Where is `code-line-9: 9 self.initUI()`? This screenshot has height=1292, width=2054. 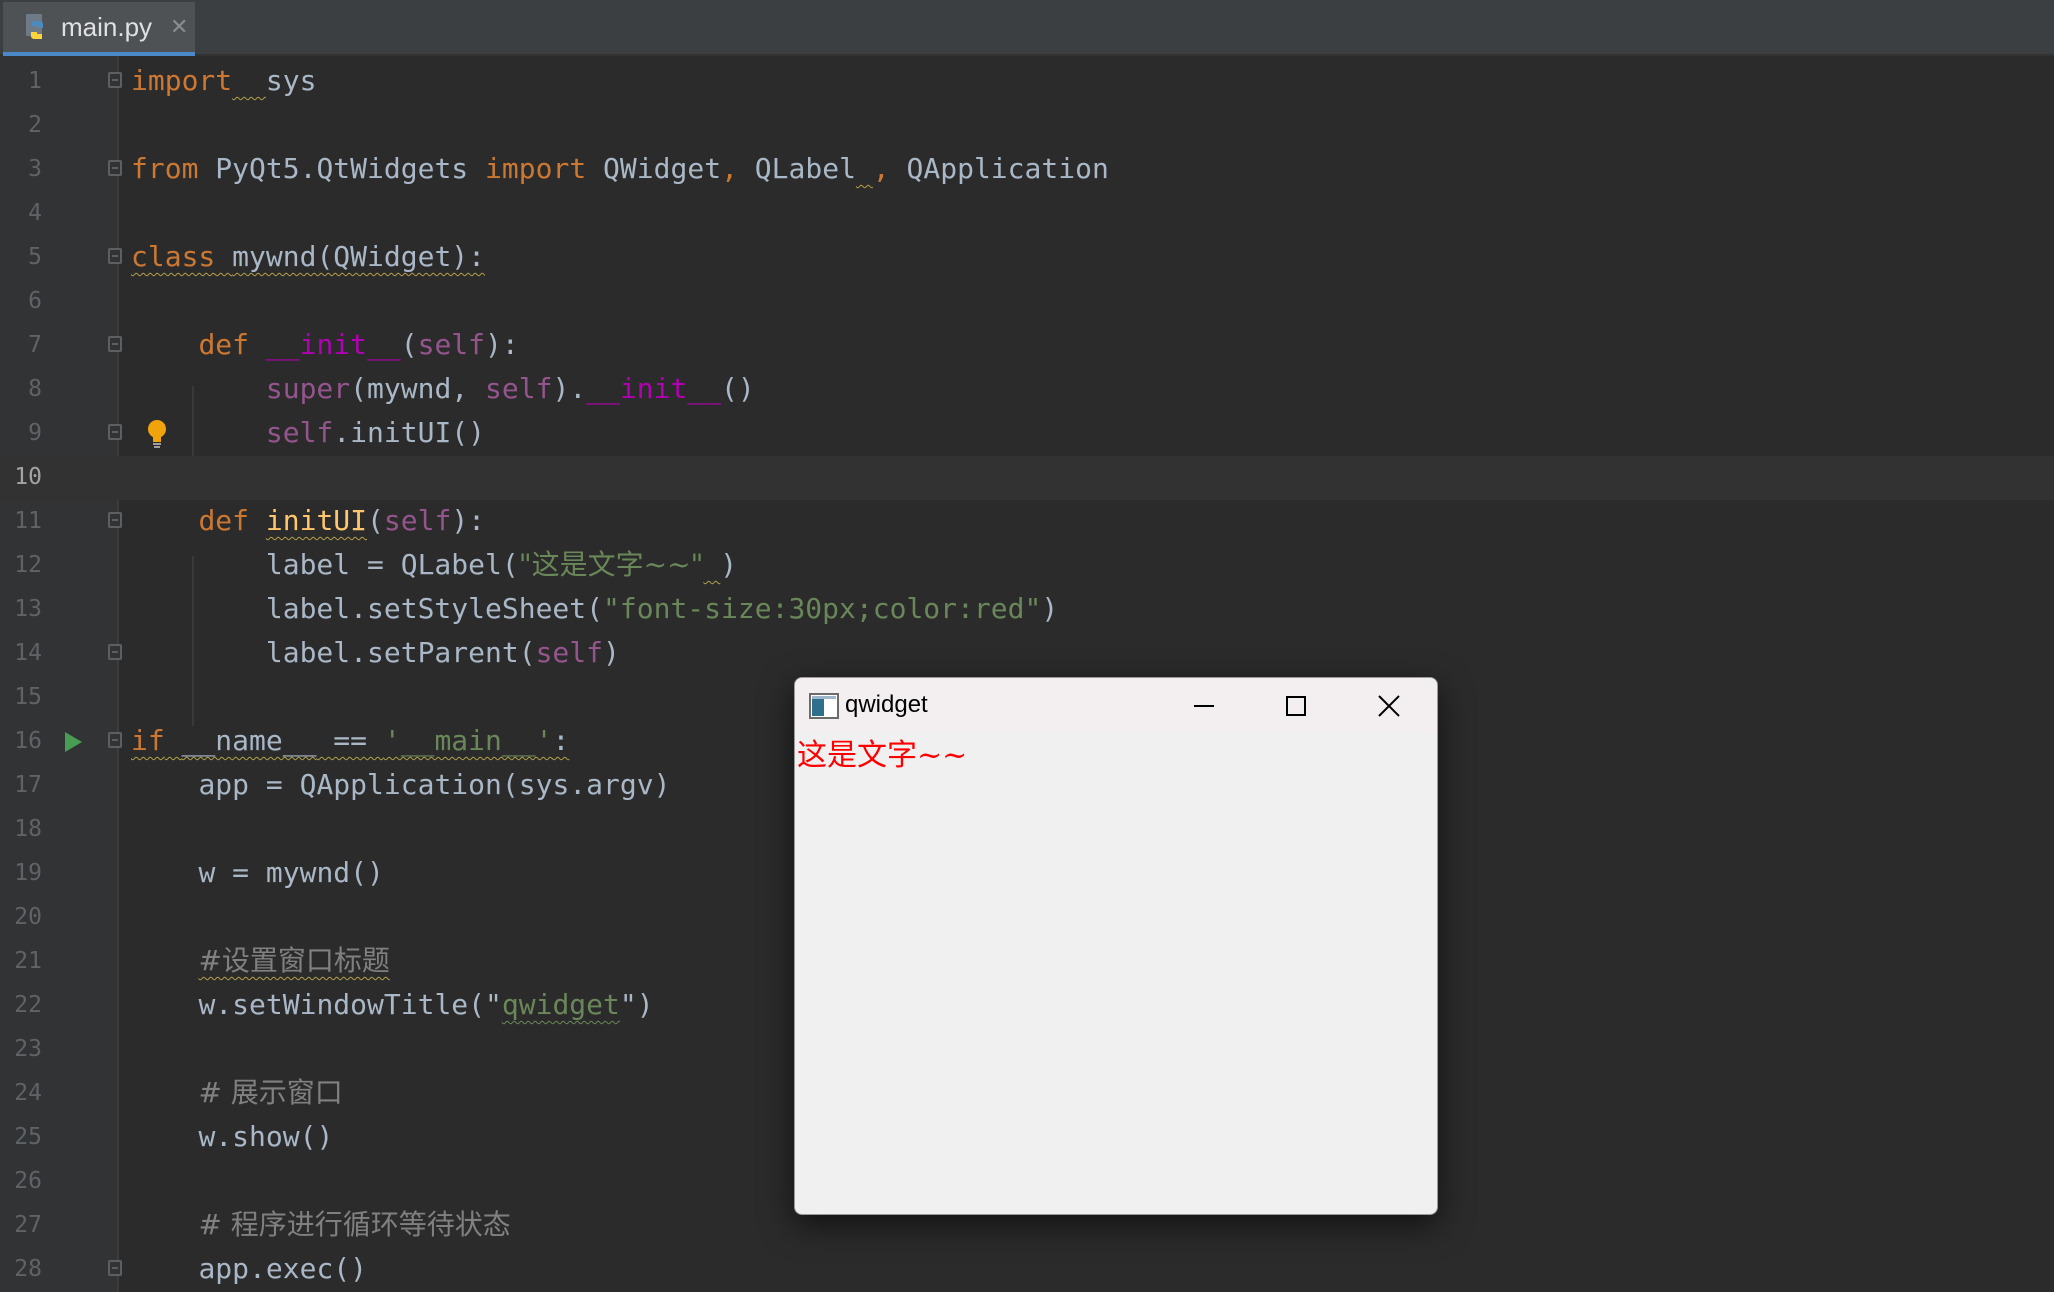
code-line-9: 9 self.initUI() is located at coordinates (1027, 434).